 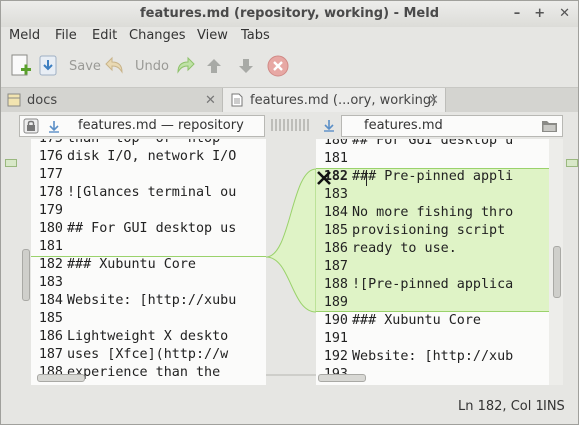 I want to click on text-line: 187, so click(x=432, y=267).